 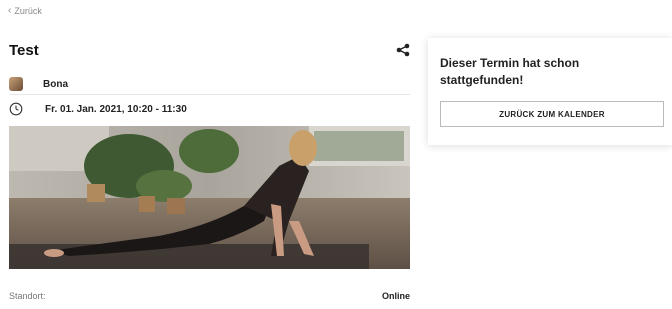 What do you see at coordinates (27, 296) in the screenshot?
I see `location-label: Standort:` at bounding box center [27, 296].